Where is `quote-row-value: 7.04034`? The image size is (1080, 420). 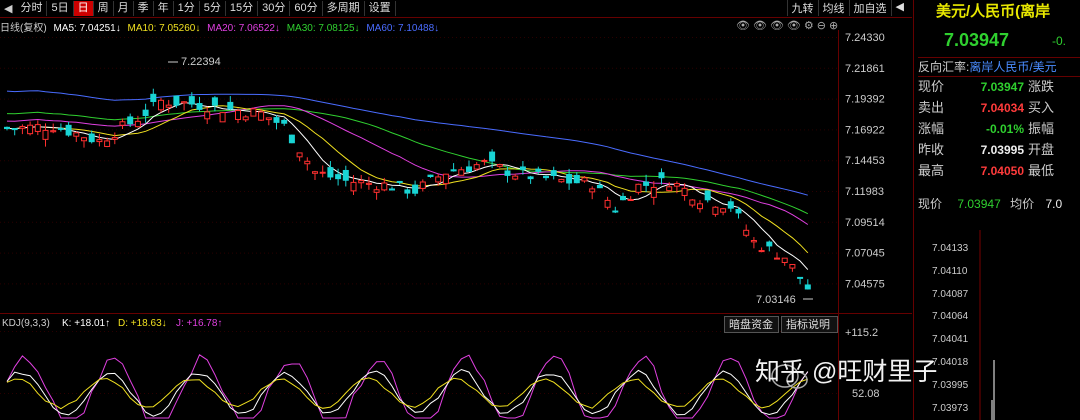 quote-row-value: 7.04034 is located at coordinates (1002, 108).